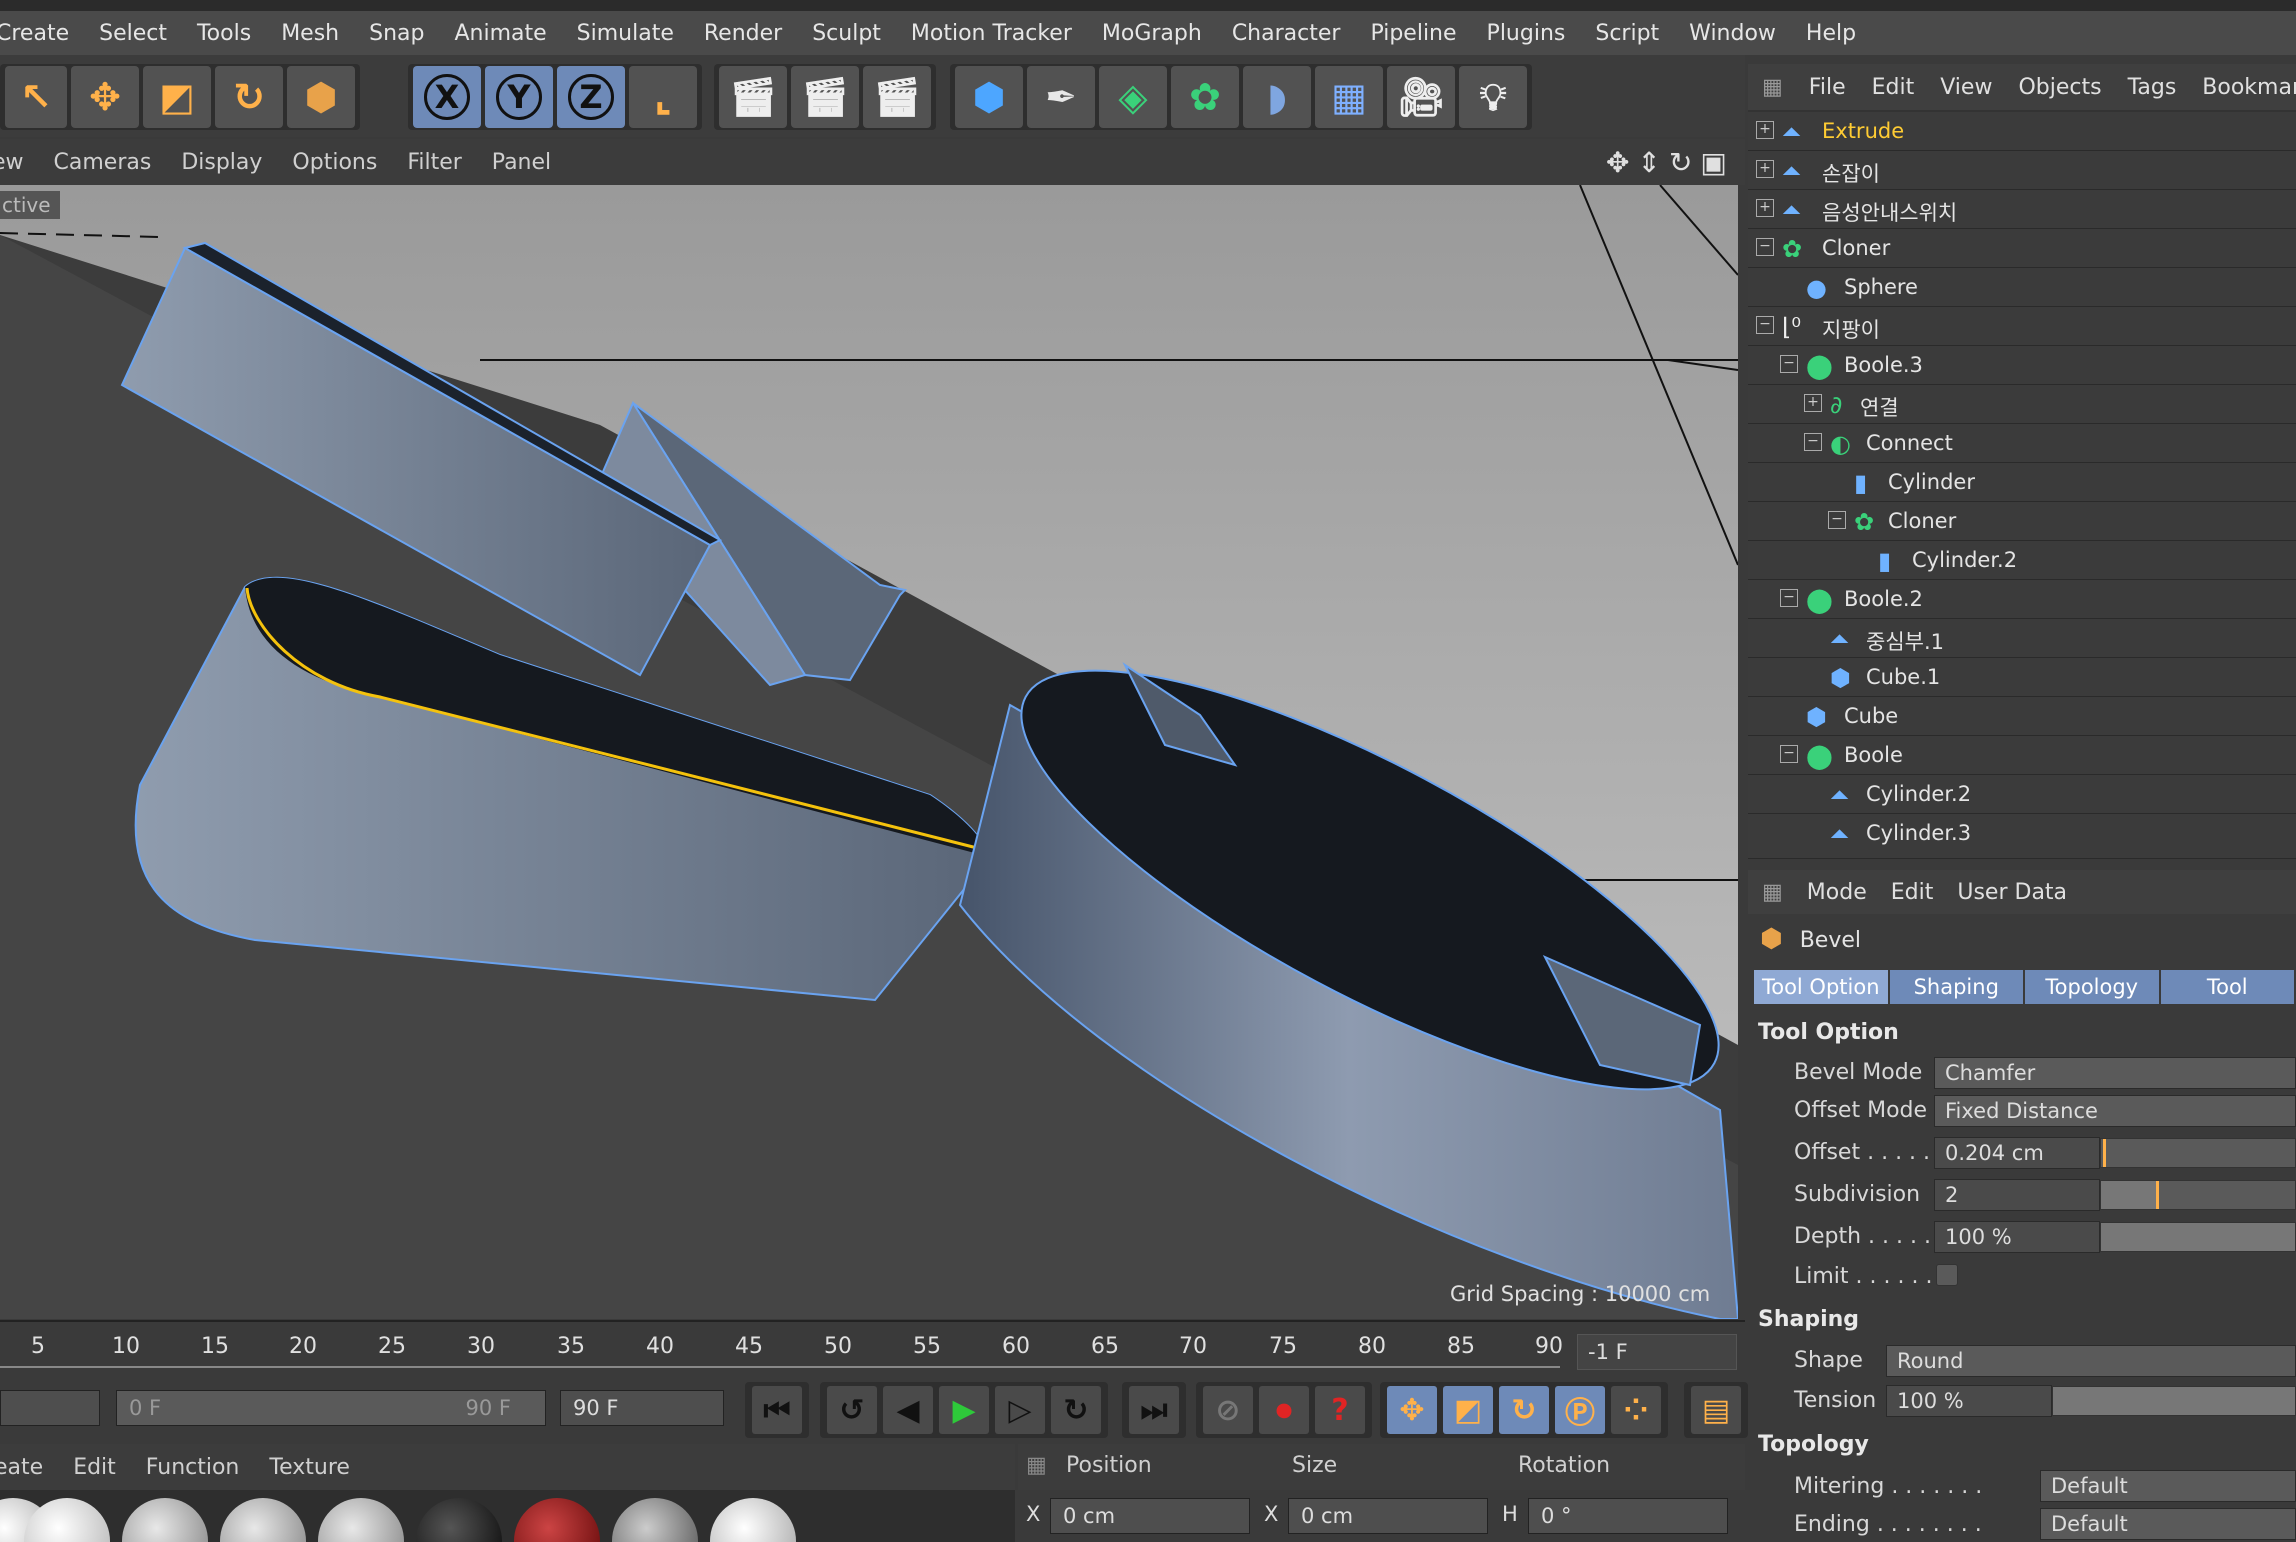 The width and height of the screenshot is (2296, 1542). What do you see at coordinates (2249, 87) in the screenshot?
I see `om-menu-bookmarks: Bookmar` at bounding box center [2249, 87].